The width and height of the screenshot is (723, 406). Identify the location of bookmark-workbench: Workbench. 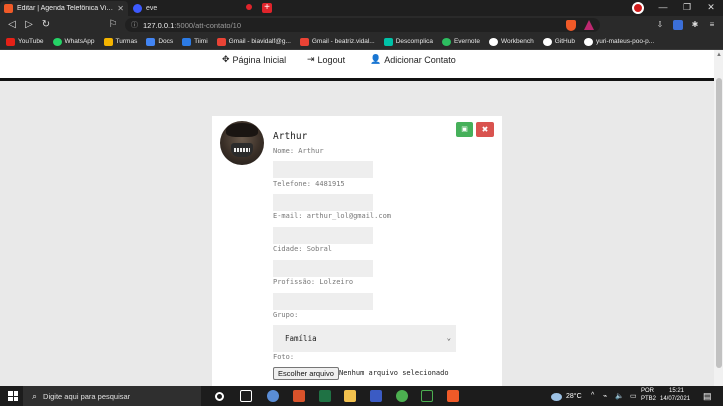
(511, 41).